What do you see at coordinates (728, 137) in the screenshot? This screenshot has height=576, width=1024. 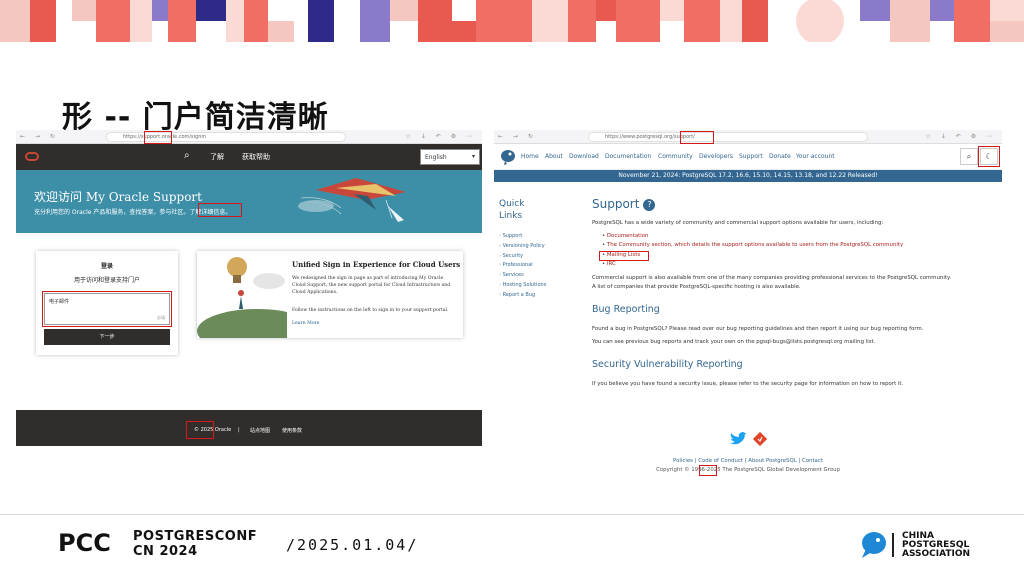 I see `postgres-url-bar: https://www.postgresql.org/support/` at bounding box center [728, 137].